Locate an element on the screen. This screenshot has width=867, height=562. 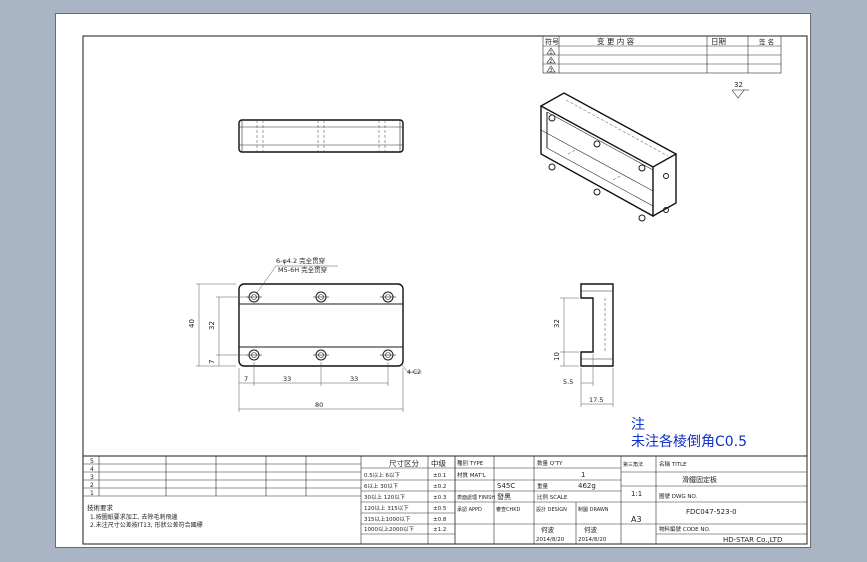
side-dim-vertical-upper: 32 is located at coordinates (557, 323).